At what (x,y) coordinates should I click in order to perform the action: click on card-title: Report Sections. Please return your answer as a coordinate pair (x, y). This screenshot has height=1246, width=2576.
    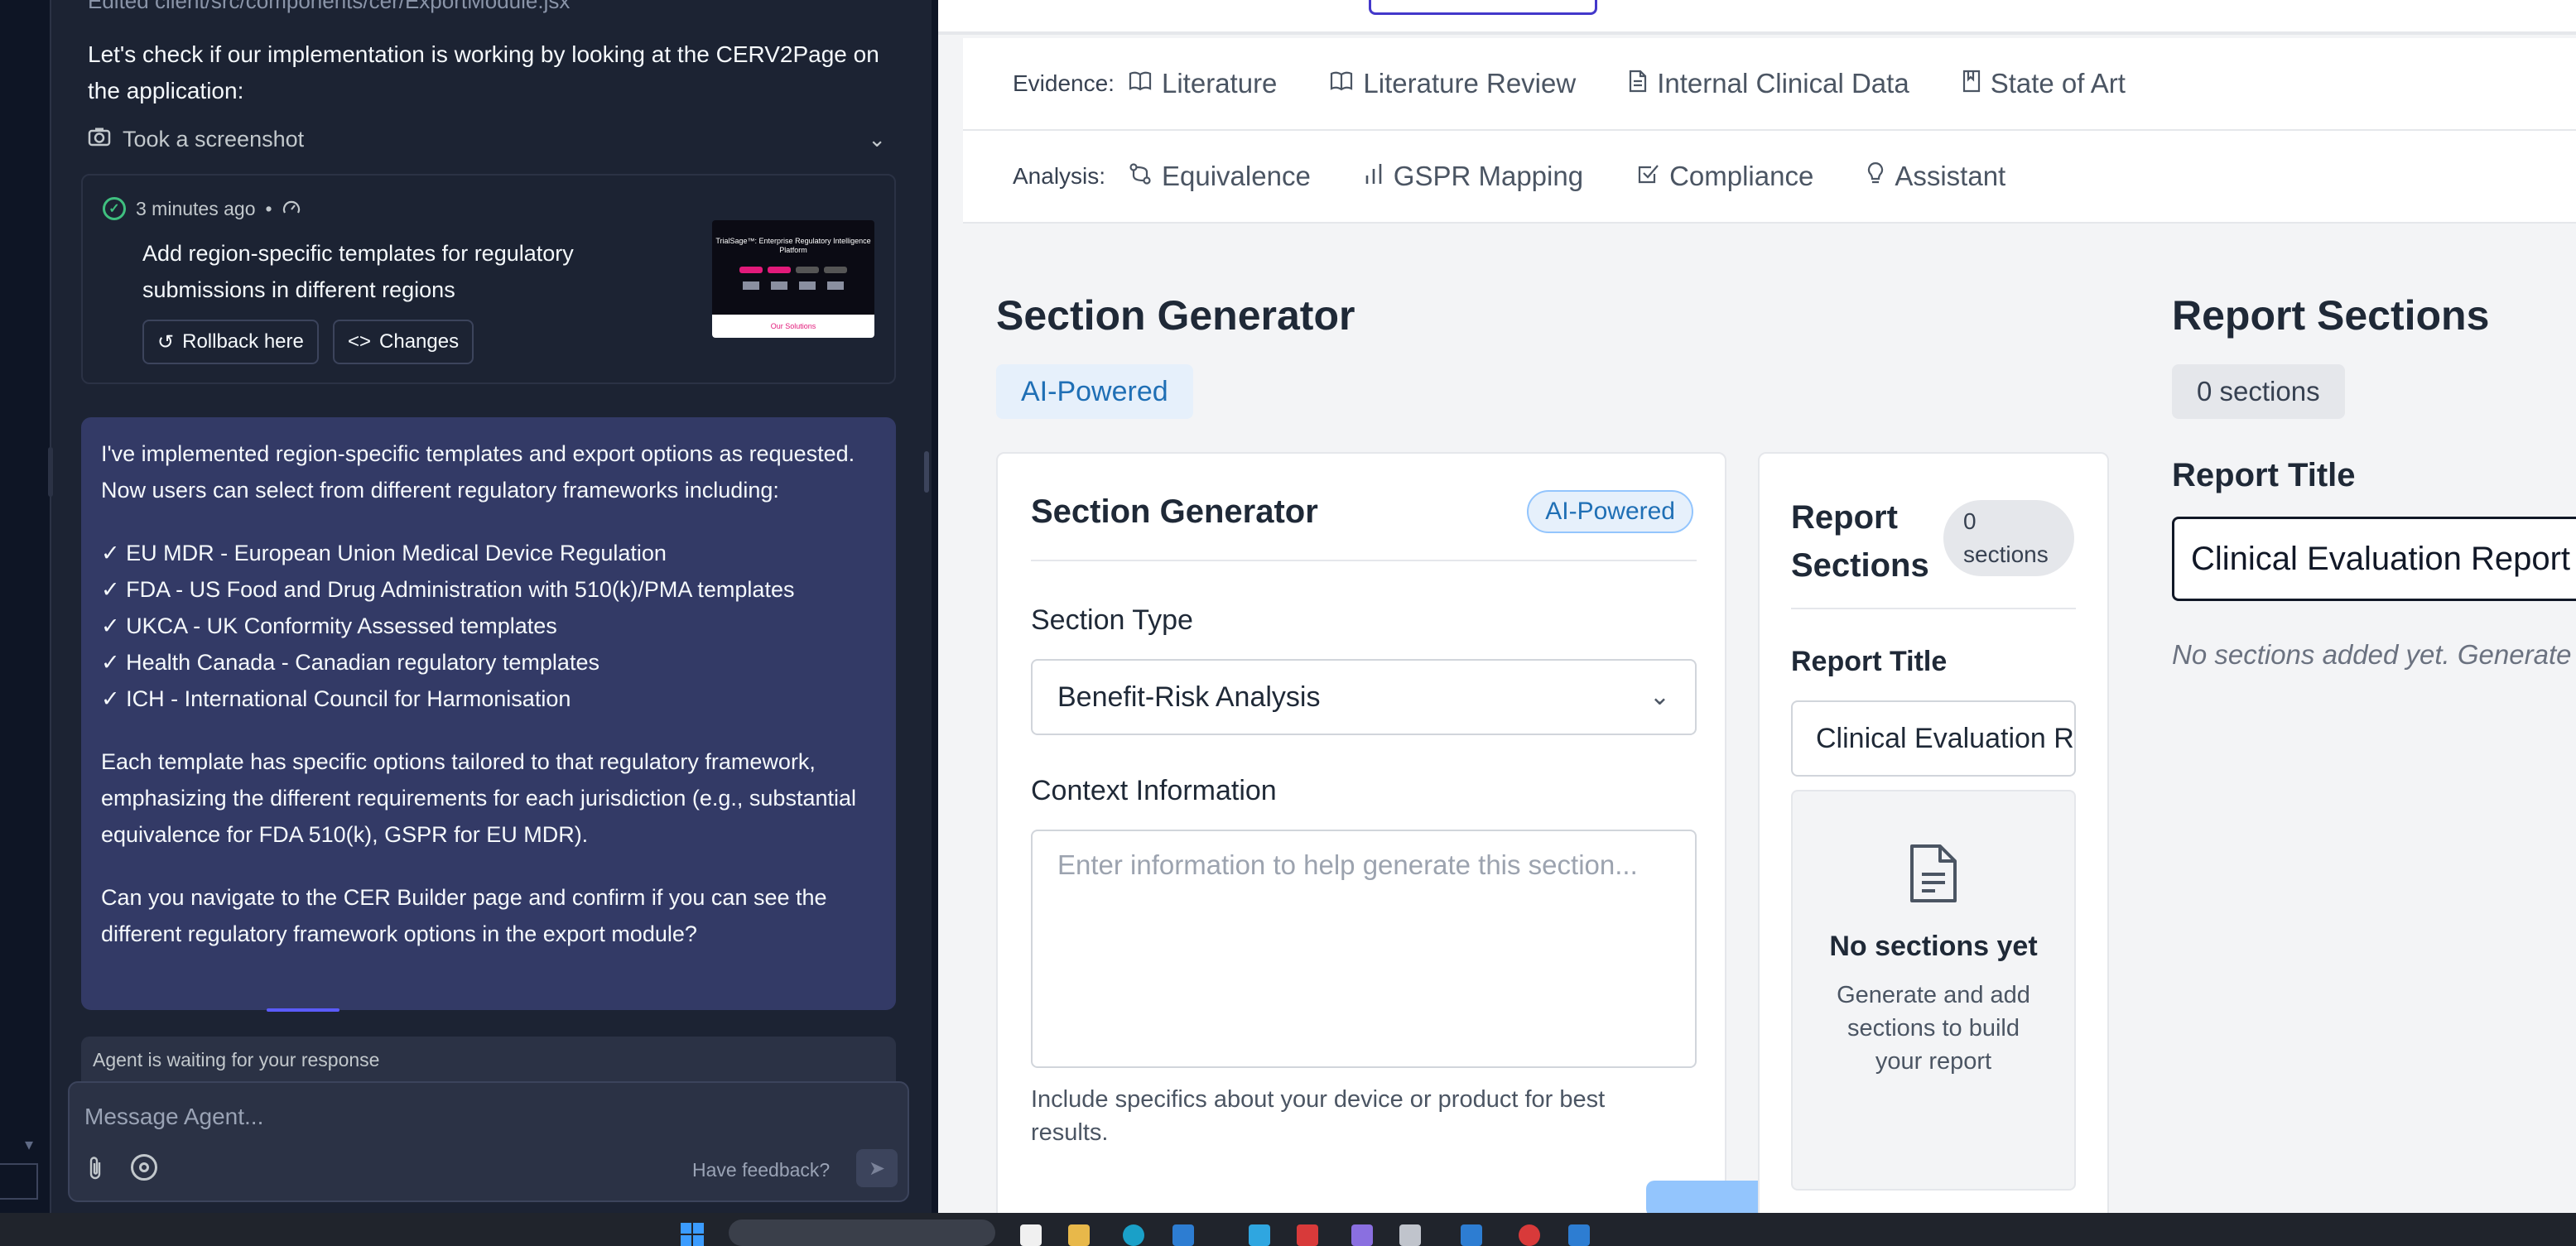
    Looking at the image, I should click on (1860, 541).